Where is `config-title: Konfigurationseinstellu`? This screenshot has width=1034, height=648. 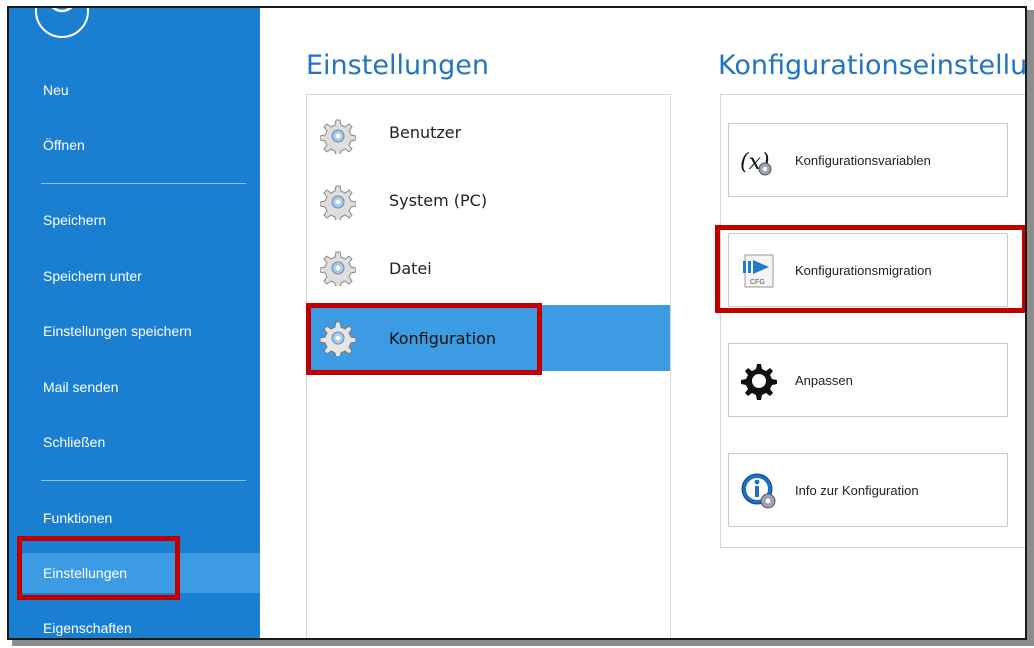
config-title: Konfigurationseinstellu is located at coordinates (872, 65).